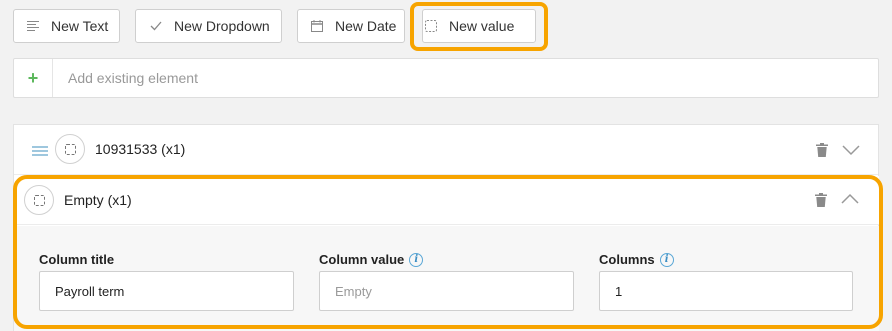 The height and width of the screenshot is (331, 892). Describe the element at coordinates (40, 152) in the screenshot. I see `drag-handle-icon` at that location.